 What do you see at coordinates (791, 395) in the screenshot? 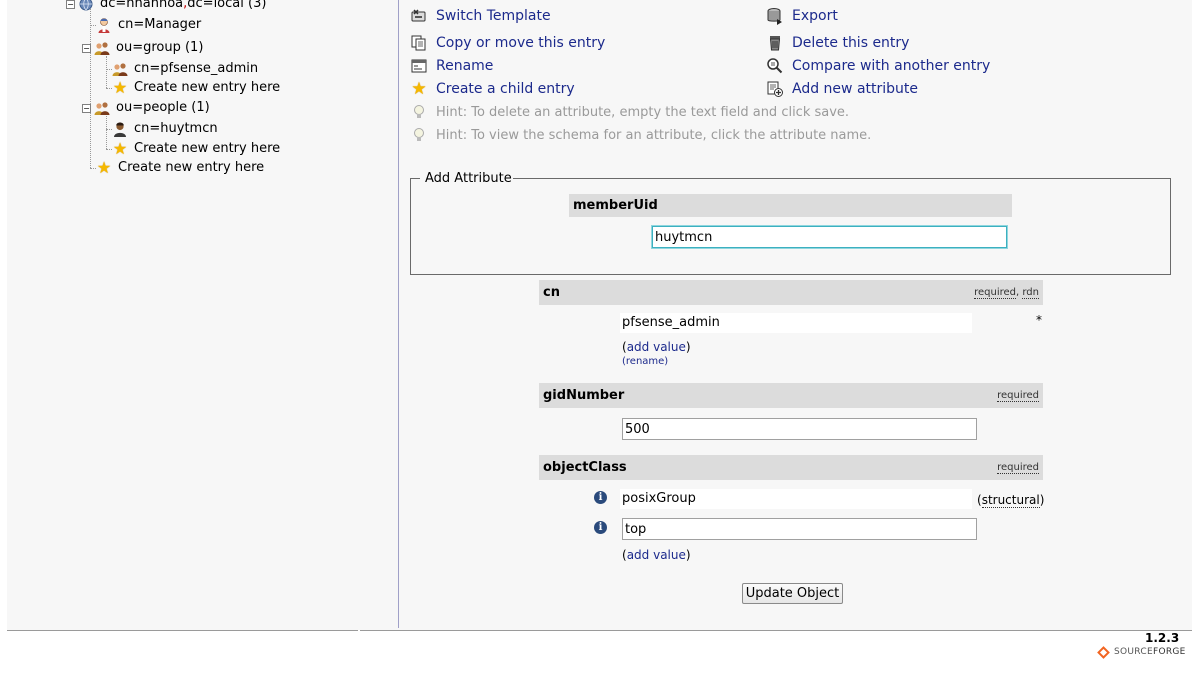
I see `attribute-gidnumber-header: gidNumber required` at bounding box center [791, 395].